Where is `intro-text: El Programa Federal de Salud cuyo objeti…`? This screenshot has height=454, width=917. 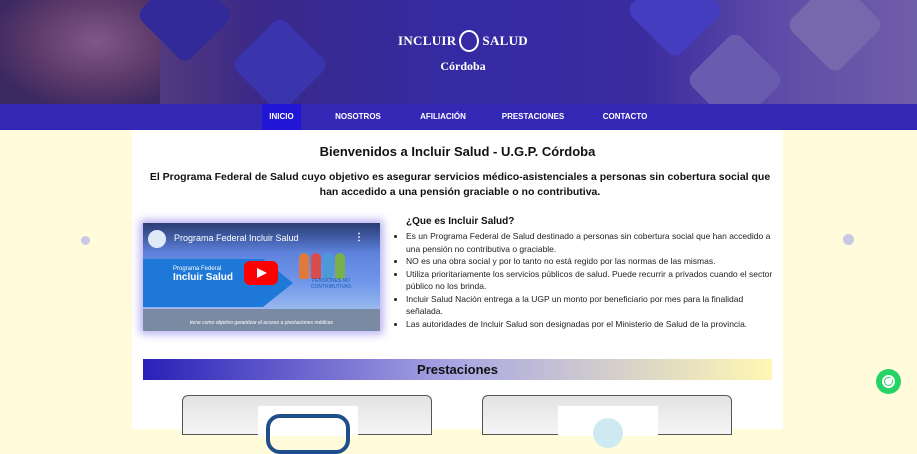
intro-text: El Programa Federal de Salud cuyo objeti… is located at coordinates (460, 184).